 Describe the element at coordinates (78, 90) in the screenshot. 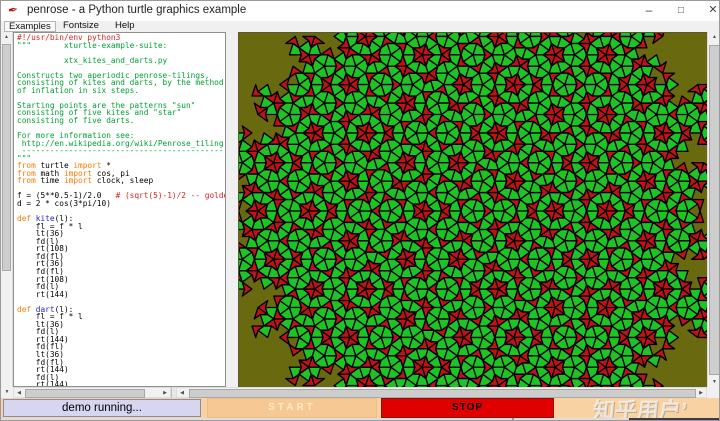

I see `code-line: of inflation in six steps.` at that location.